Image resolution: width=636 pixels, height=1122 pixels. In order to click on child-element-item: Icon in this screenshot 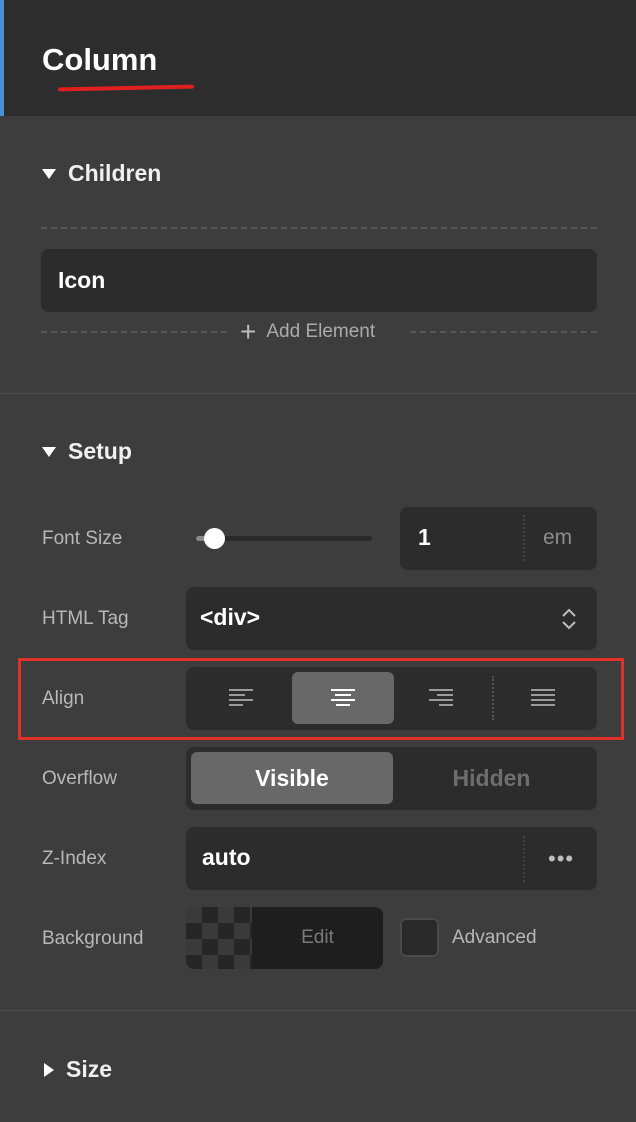, I will do `click(319, 280)`.